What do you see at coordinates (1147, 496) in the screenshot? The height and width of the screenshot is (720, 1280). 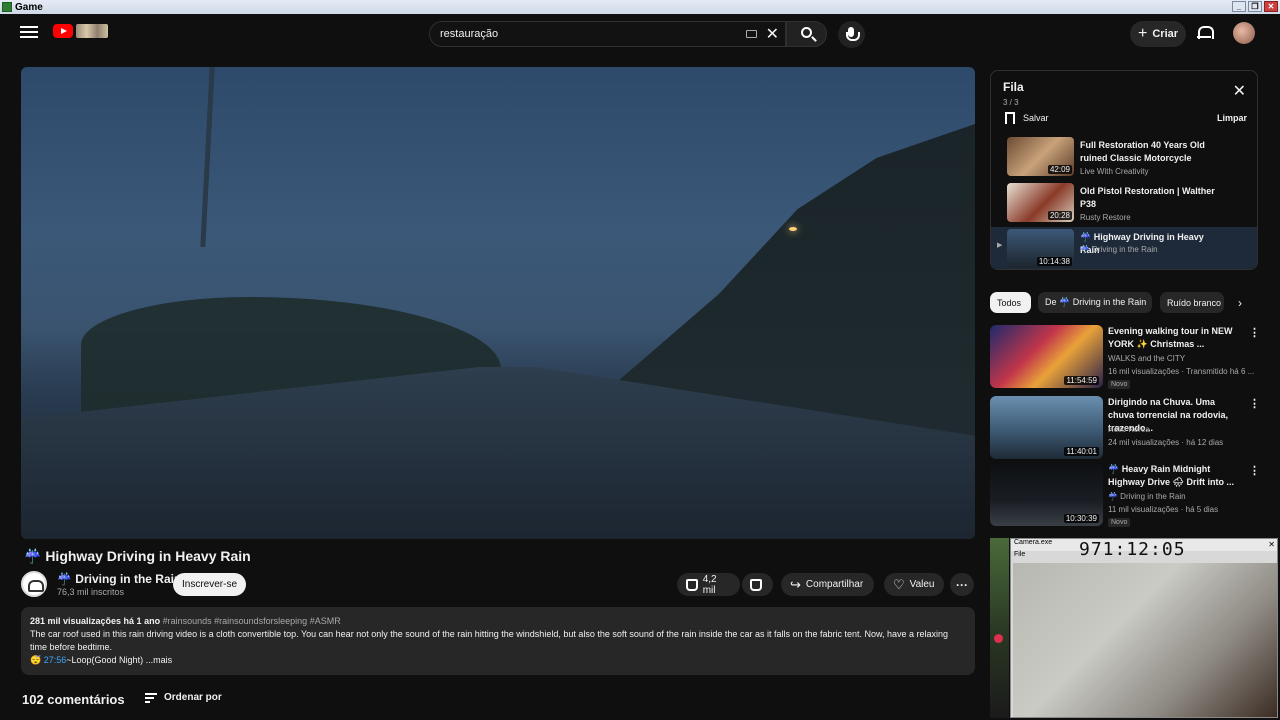 I see `rec-channel: ☔ Driving in the Rain` at bounding box center [1147, 496].